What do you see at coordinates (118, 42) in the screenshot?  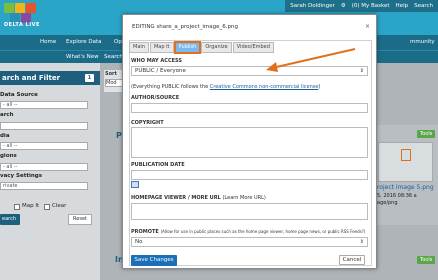 I see `nav-op: Op` at bounding box center [118, 42].